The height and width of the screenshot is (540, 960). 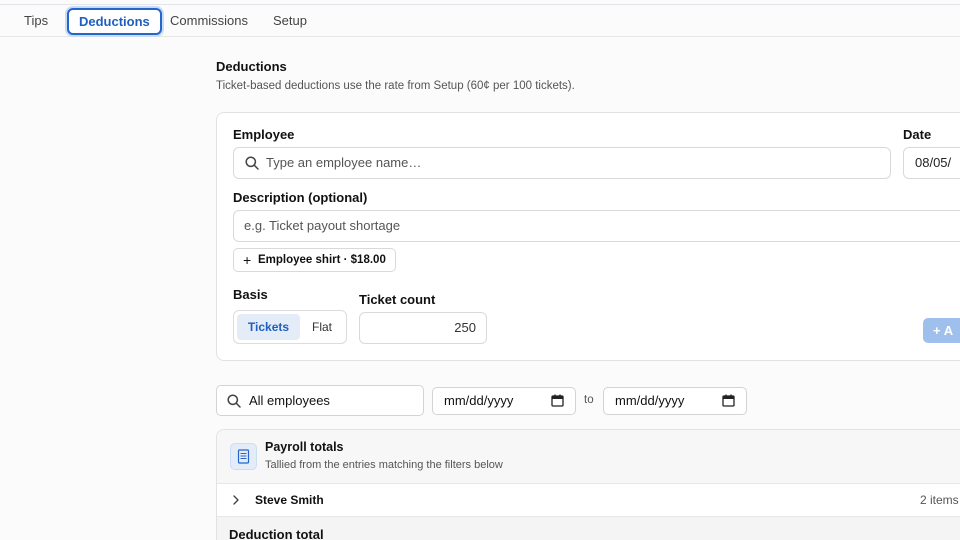 What do you see at coordinates (36, 21) in the screenshot?
I see `tab-tips: Tips` at bounding box center [36, 21].